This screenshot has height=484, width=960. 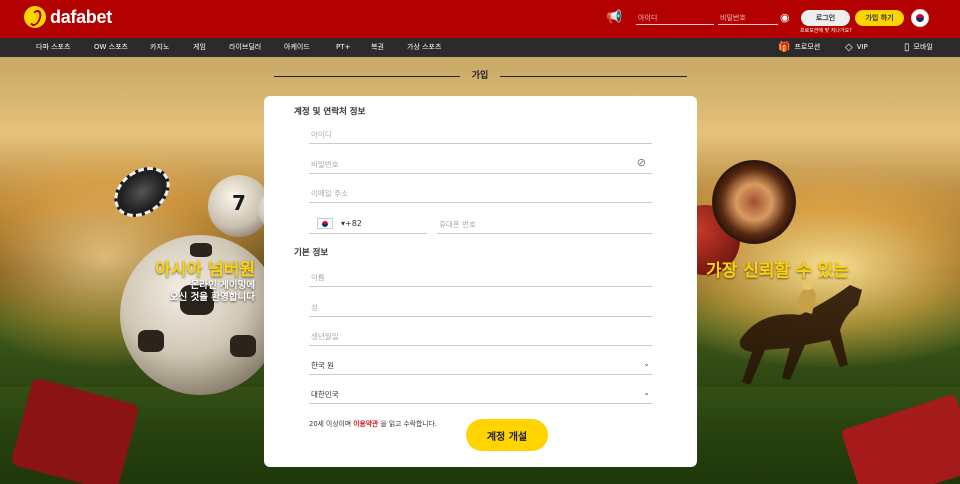 I want to click on email-field: 이메일 주소, so click(x=480, y=193).